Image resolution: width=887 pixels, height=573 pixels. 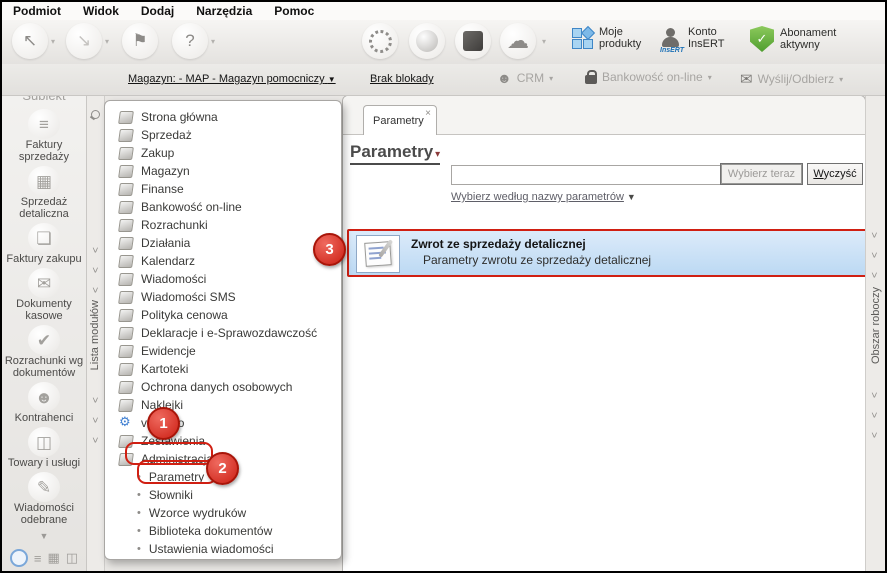 What do you see at coordinates (400, 120) in the screenshot?
I see `tab-parametry: Parametry ×` at bounding box center [400, 120].